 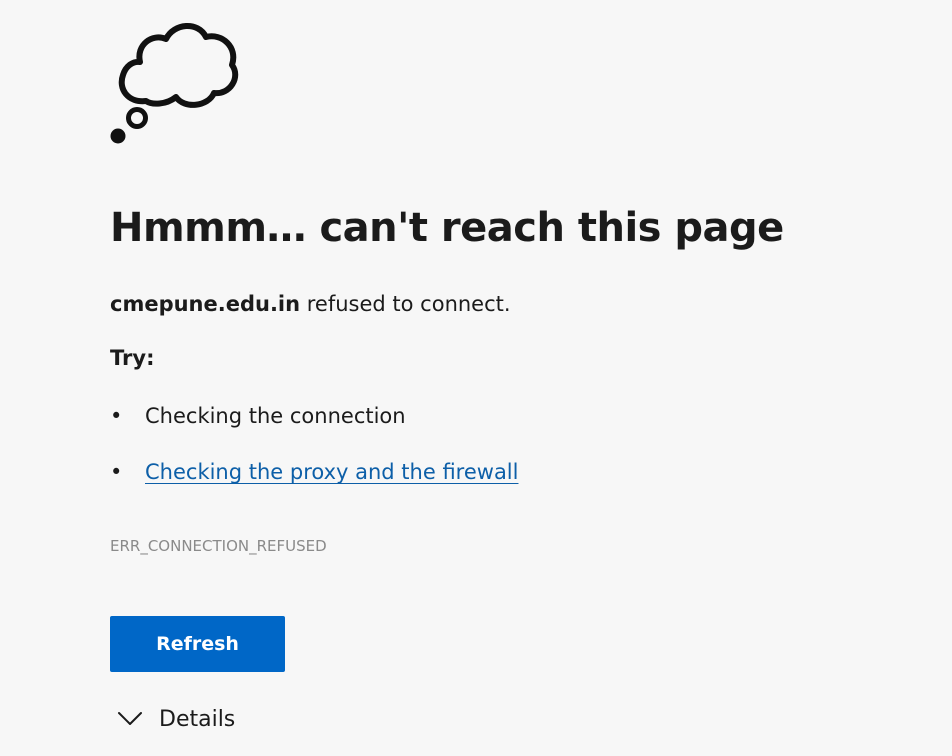 What do you see at coordinates (447, 228) in the screenshot?
I see `page-title: Hmmm… can't reach this page` at bounding box center [447, 228].